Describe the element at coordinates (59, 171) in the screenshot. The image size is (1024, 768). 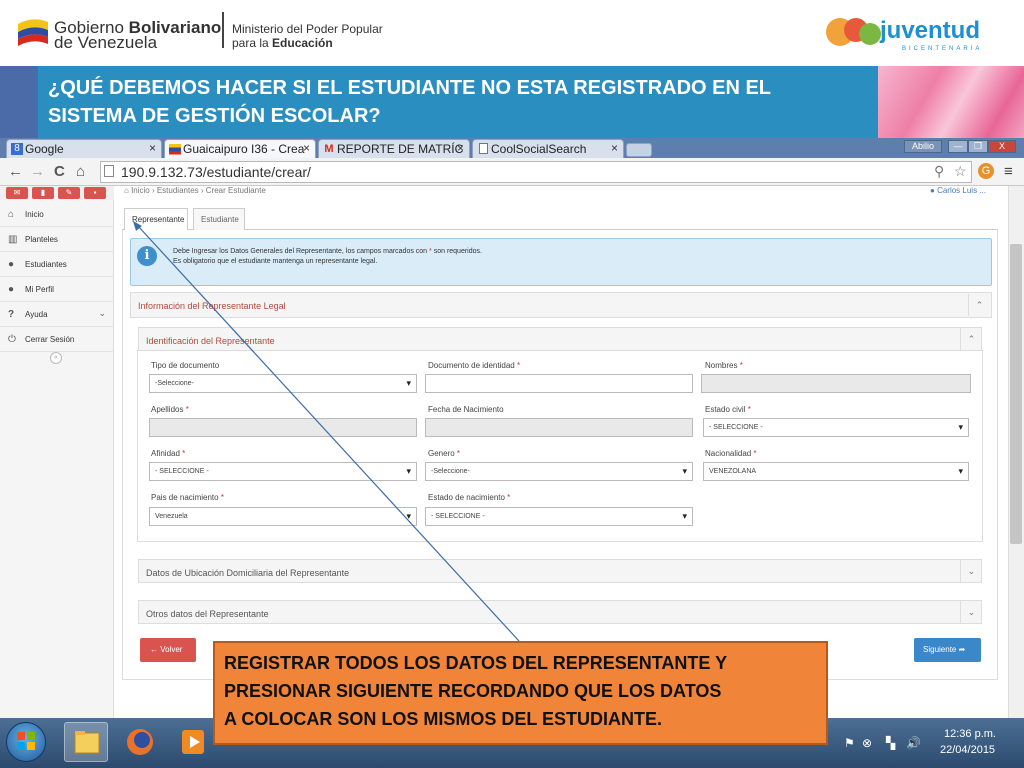
I see `reload-icon: C` at that location.